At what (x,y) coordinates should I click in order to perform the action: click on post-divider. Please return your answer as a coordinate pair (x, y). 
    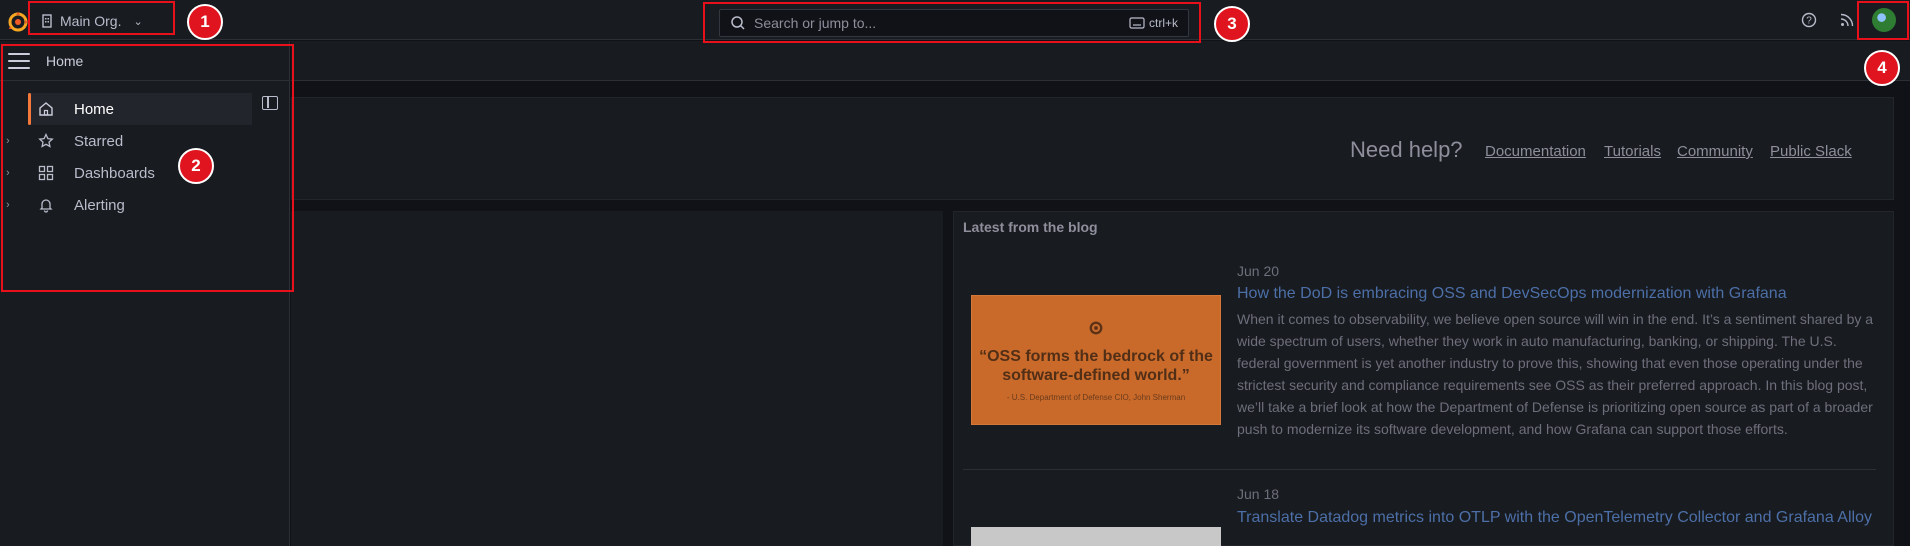
    Looking at the image, I should click on (1419, 469).